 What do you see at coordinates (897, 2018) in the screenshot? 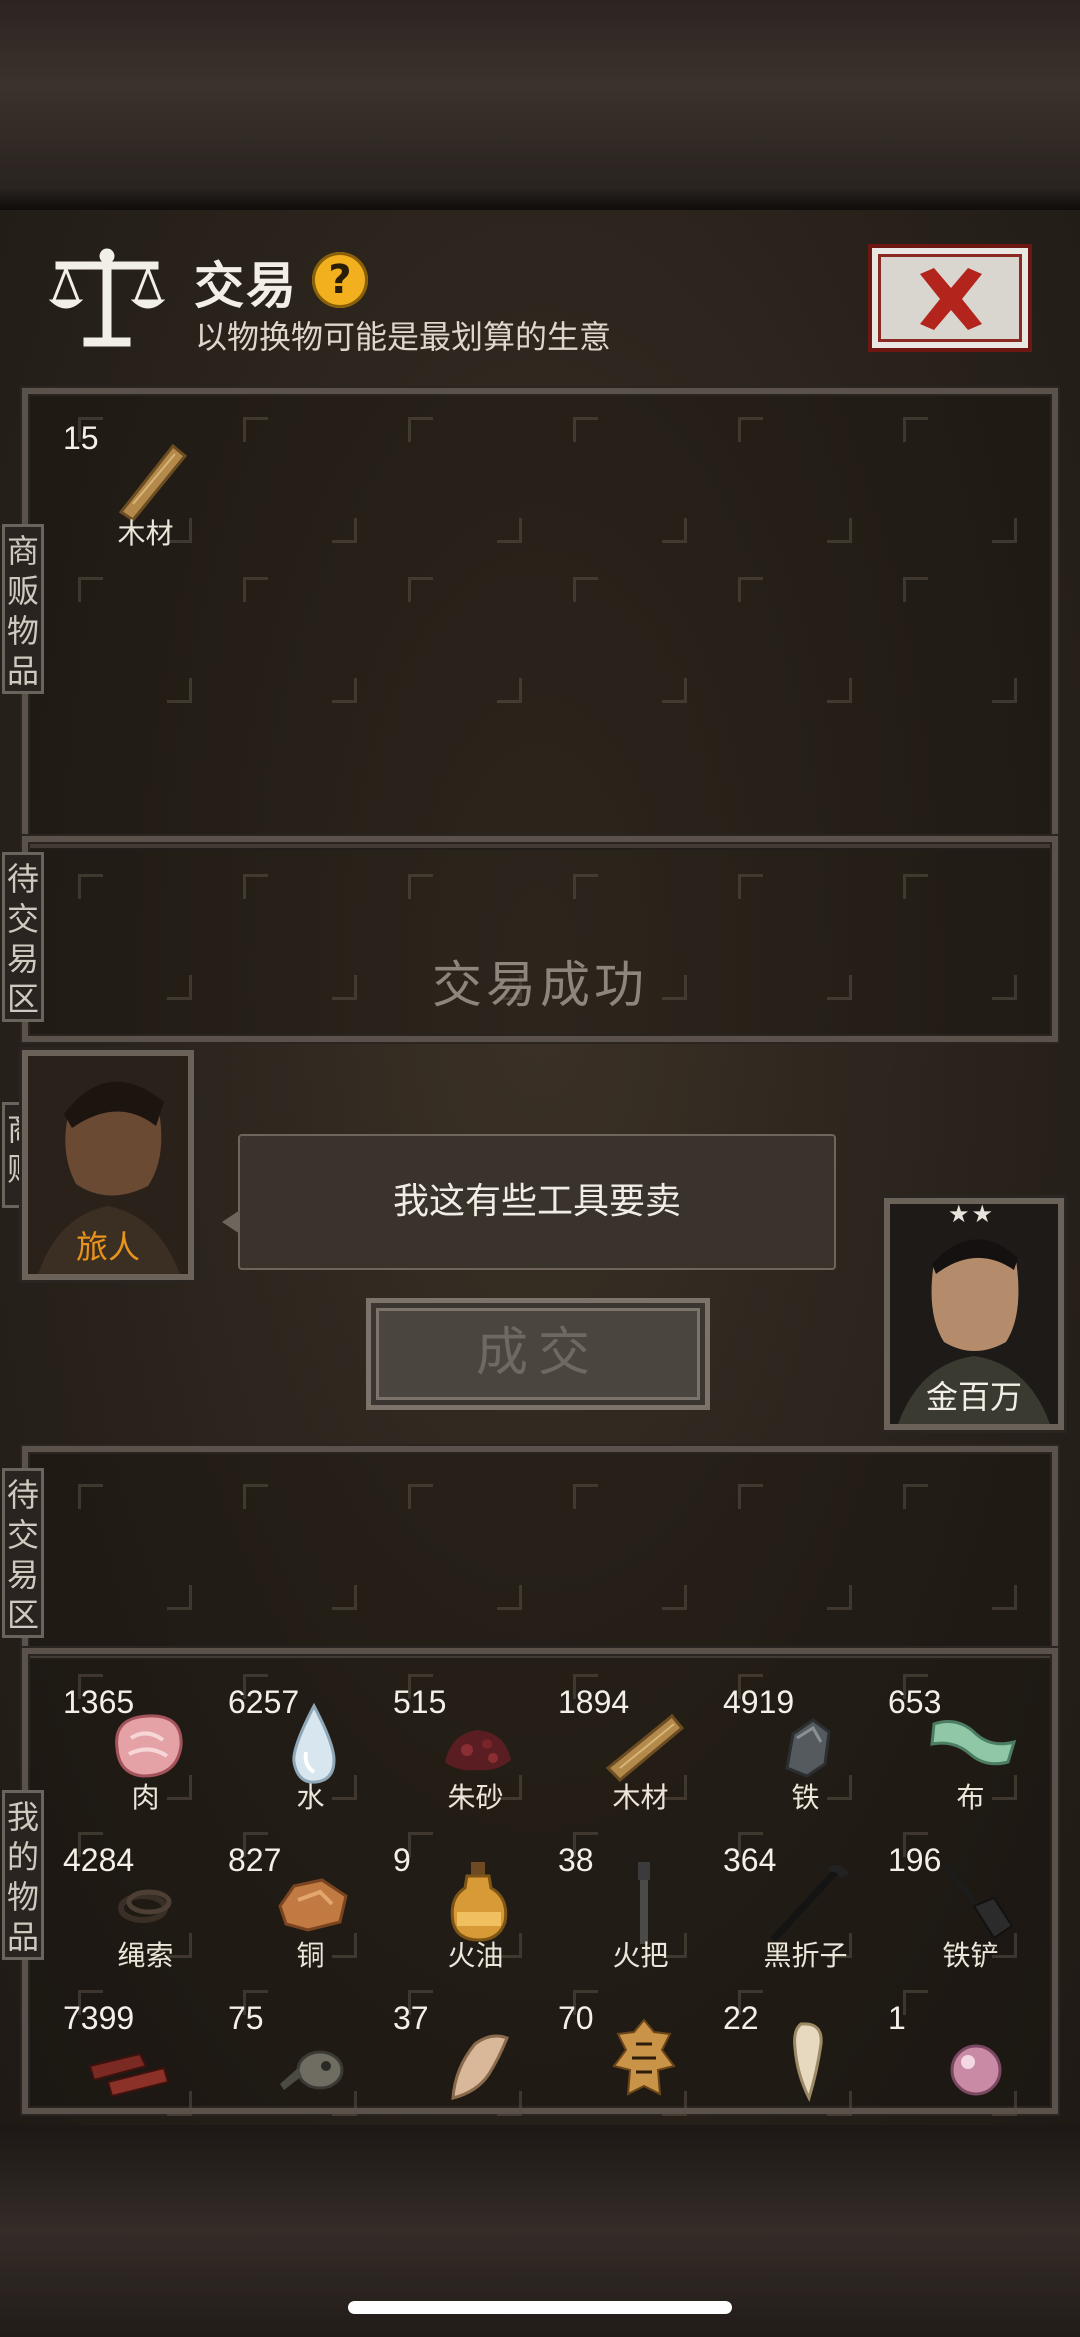
I see `item-quantity: 1` at bounding box center [897, 2018].